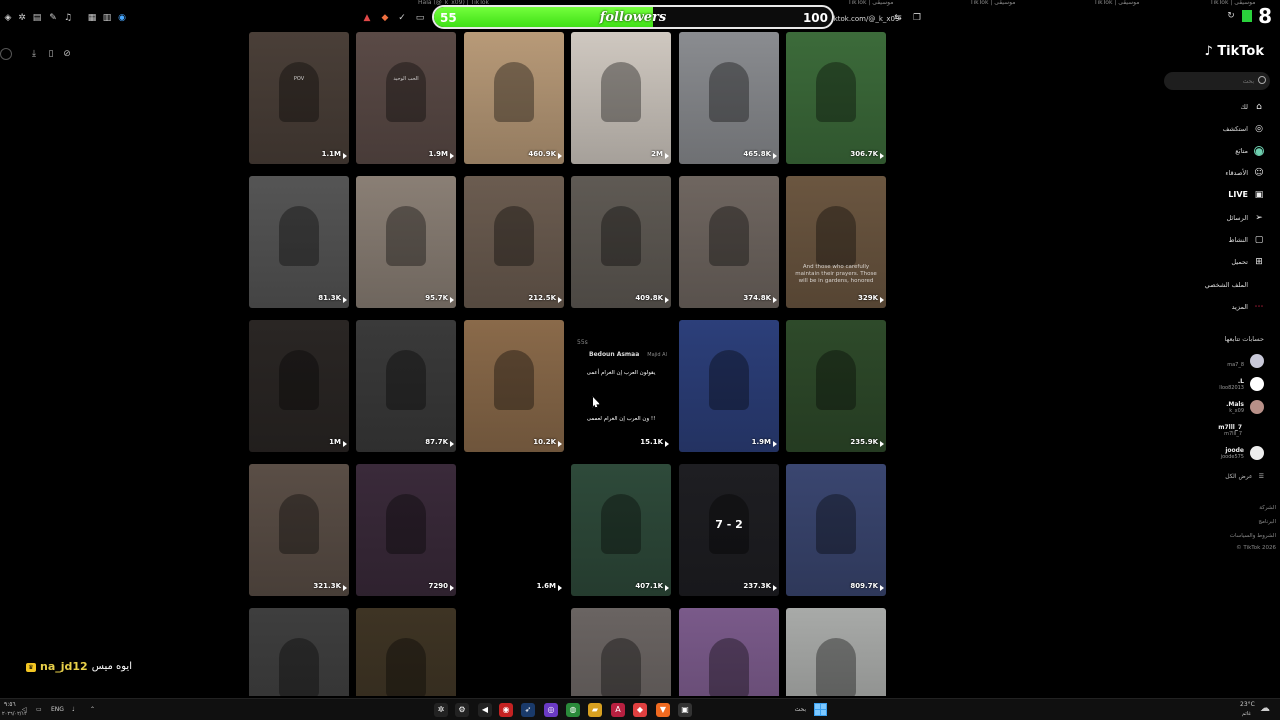 Image resolution: width=1280 pixels, height=720 pixels. I want to click on circle-icon, so click(6, 54).